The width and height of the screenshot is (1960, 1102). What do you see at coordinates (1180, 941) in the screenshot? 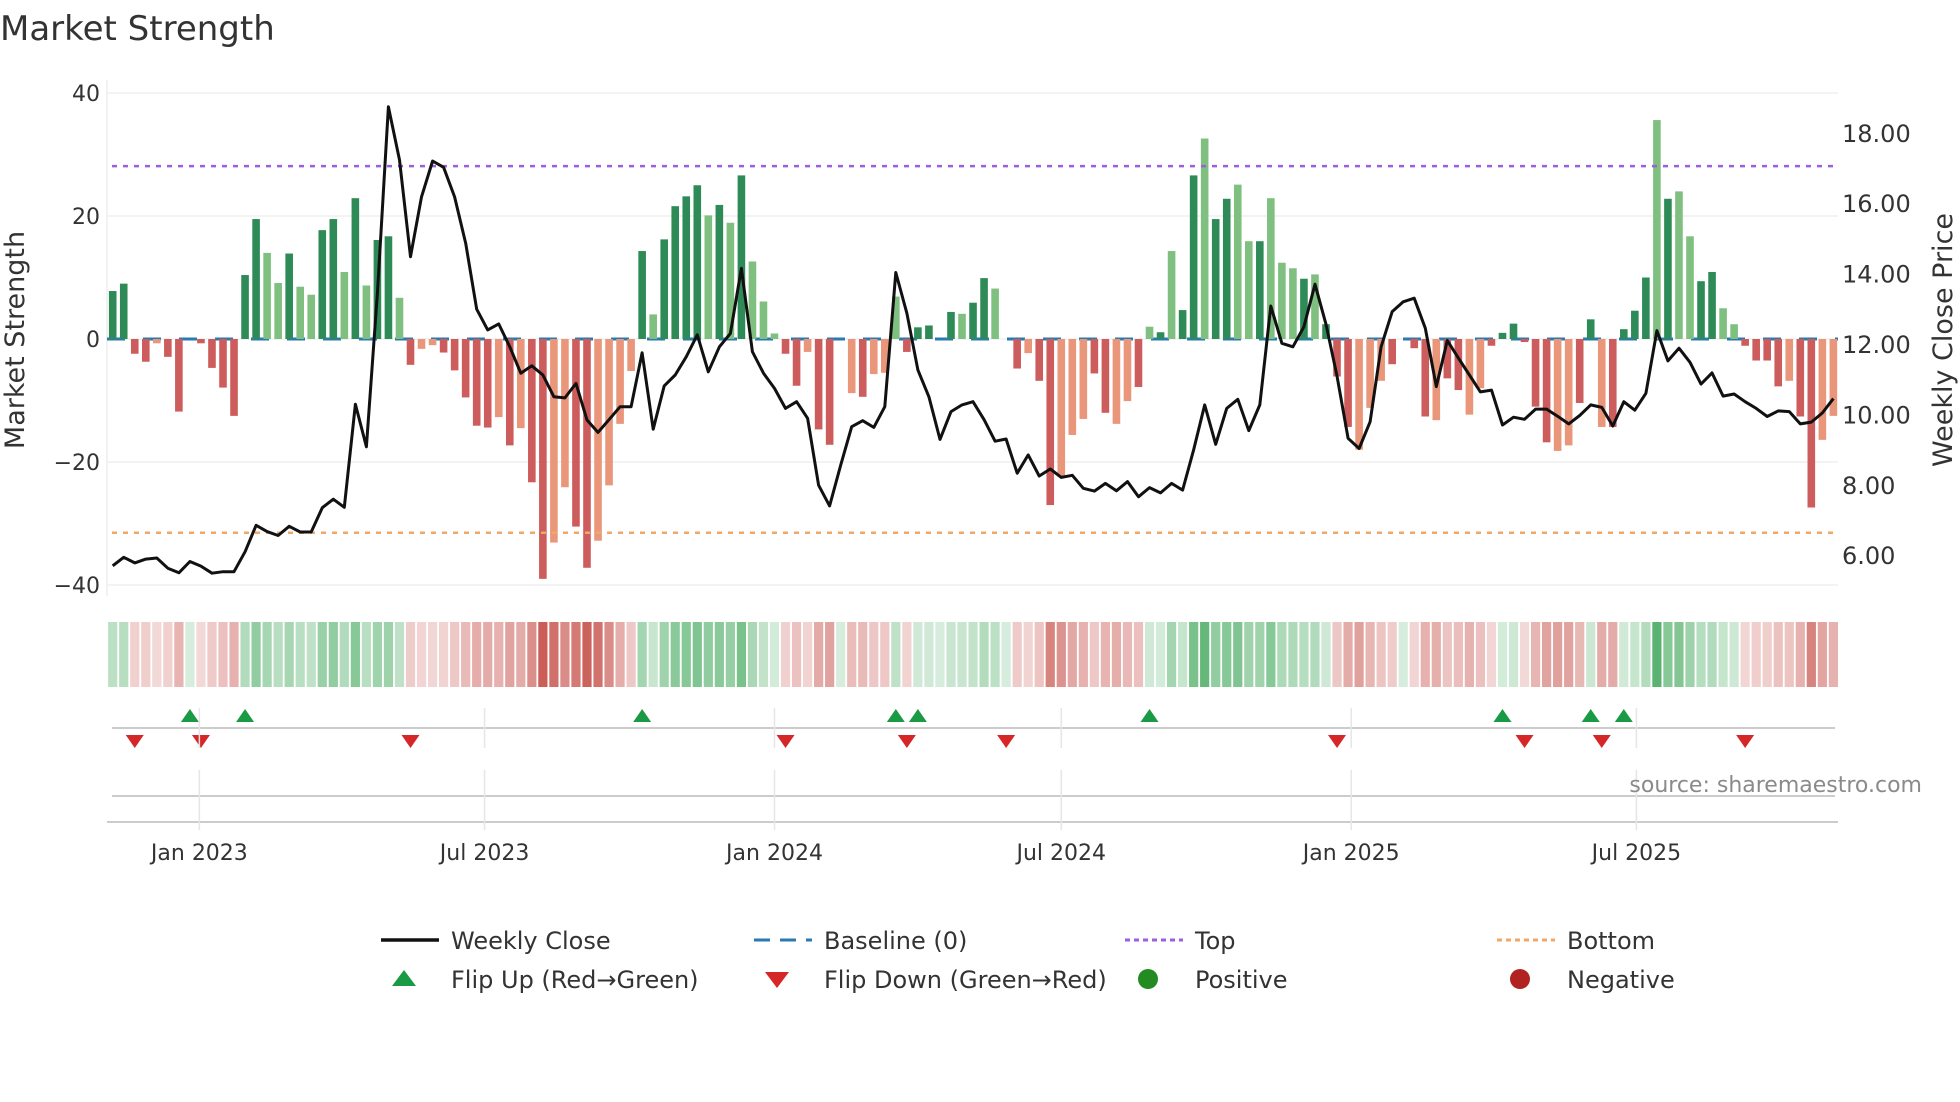
I see `legend-item: Top` at bounding box center [1180, 941].